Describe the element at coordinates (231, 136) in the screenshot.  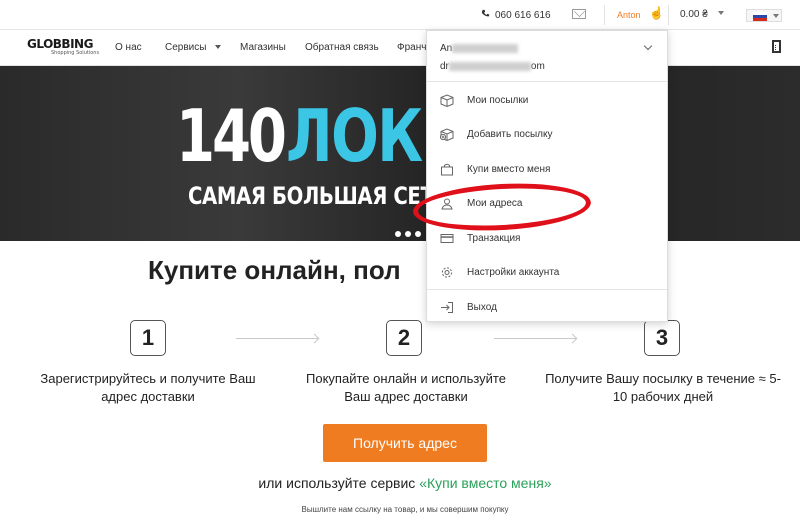
I see `hero-number: 140` at that location.